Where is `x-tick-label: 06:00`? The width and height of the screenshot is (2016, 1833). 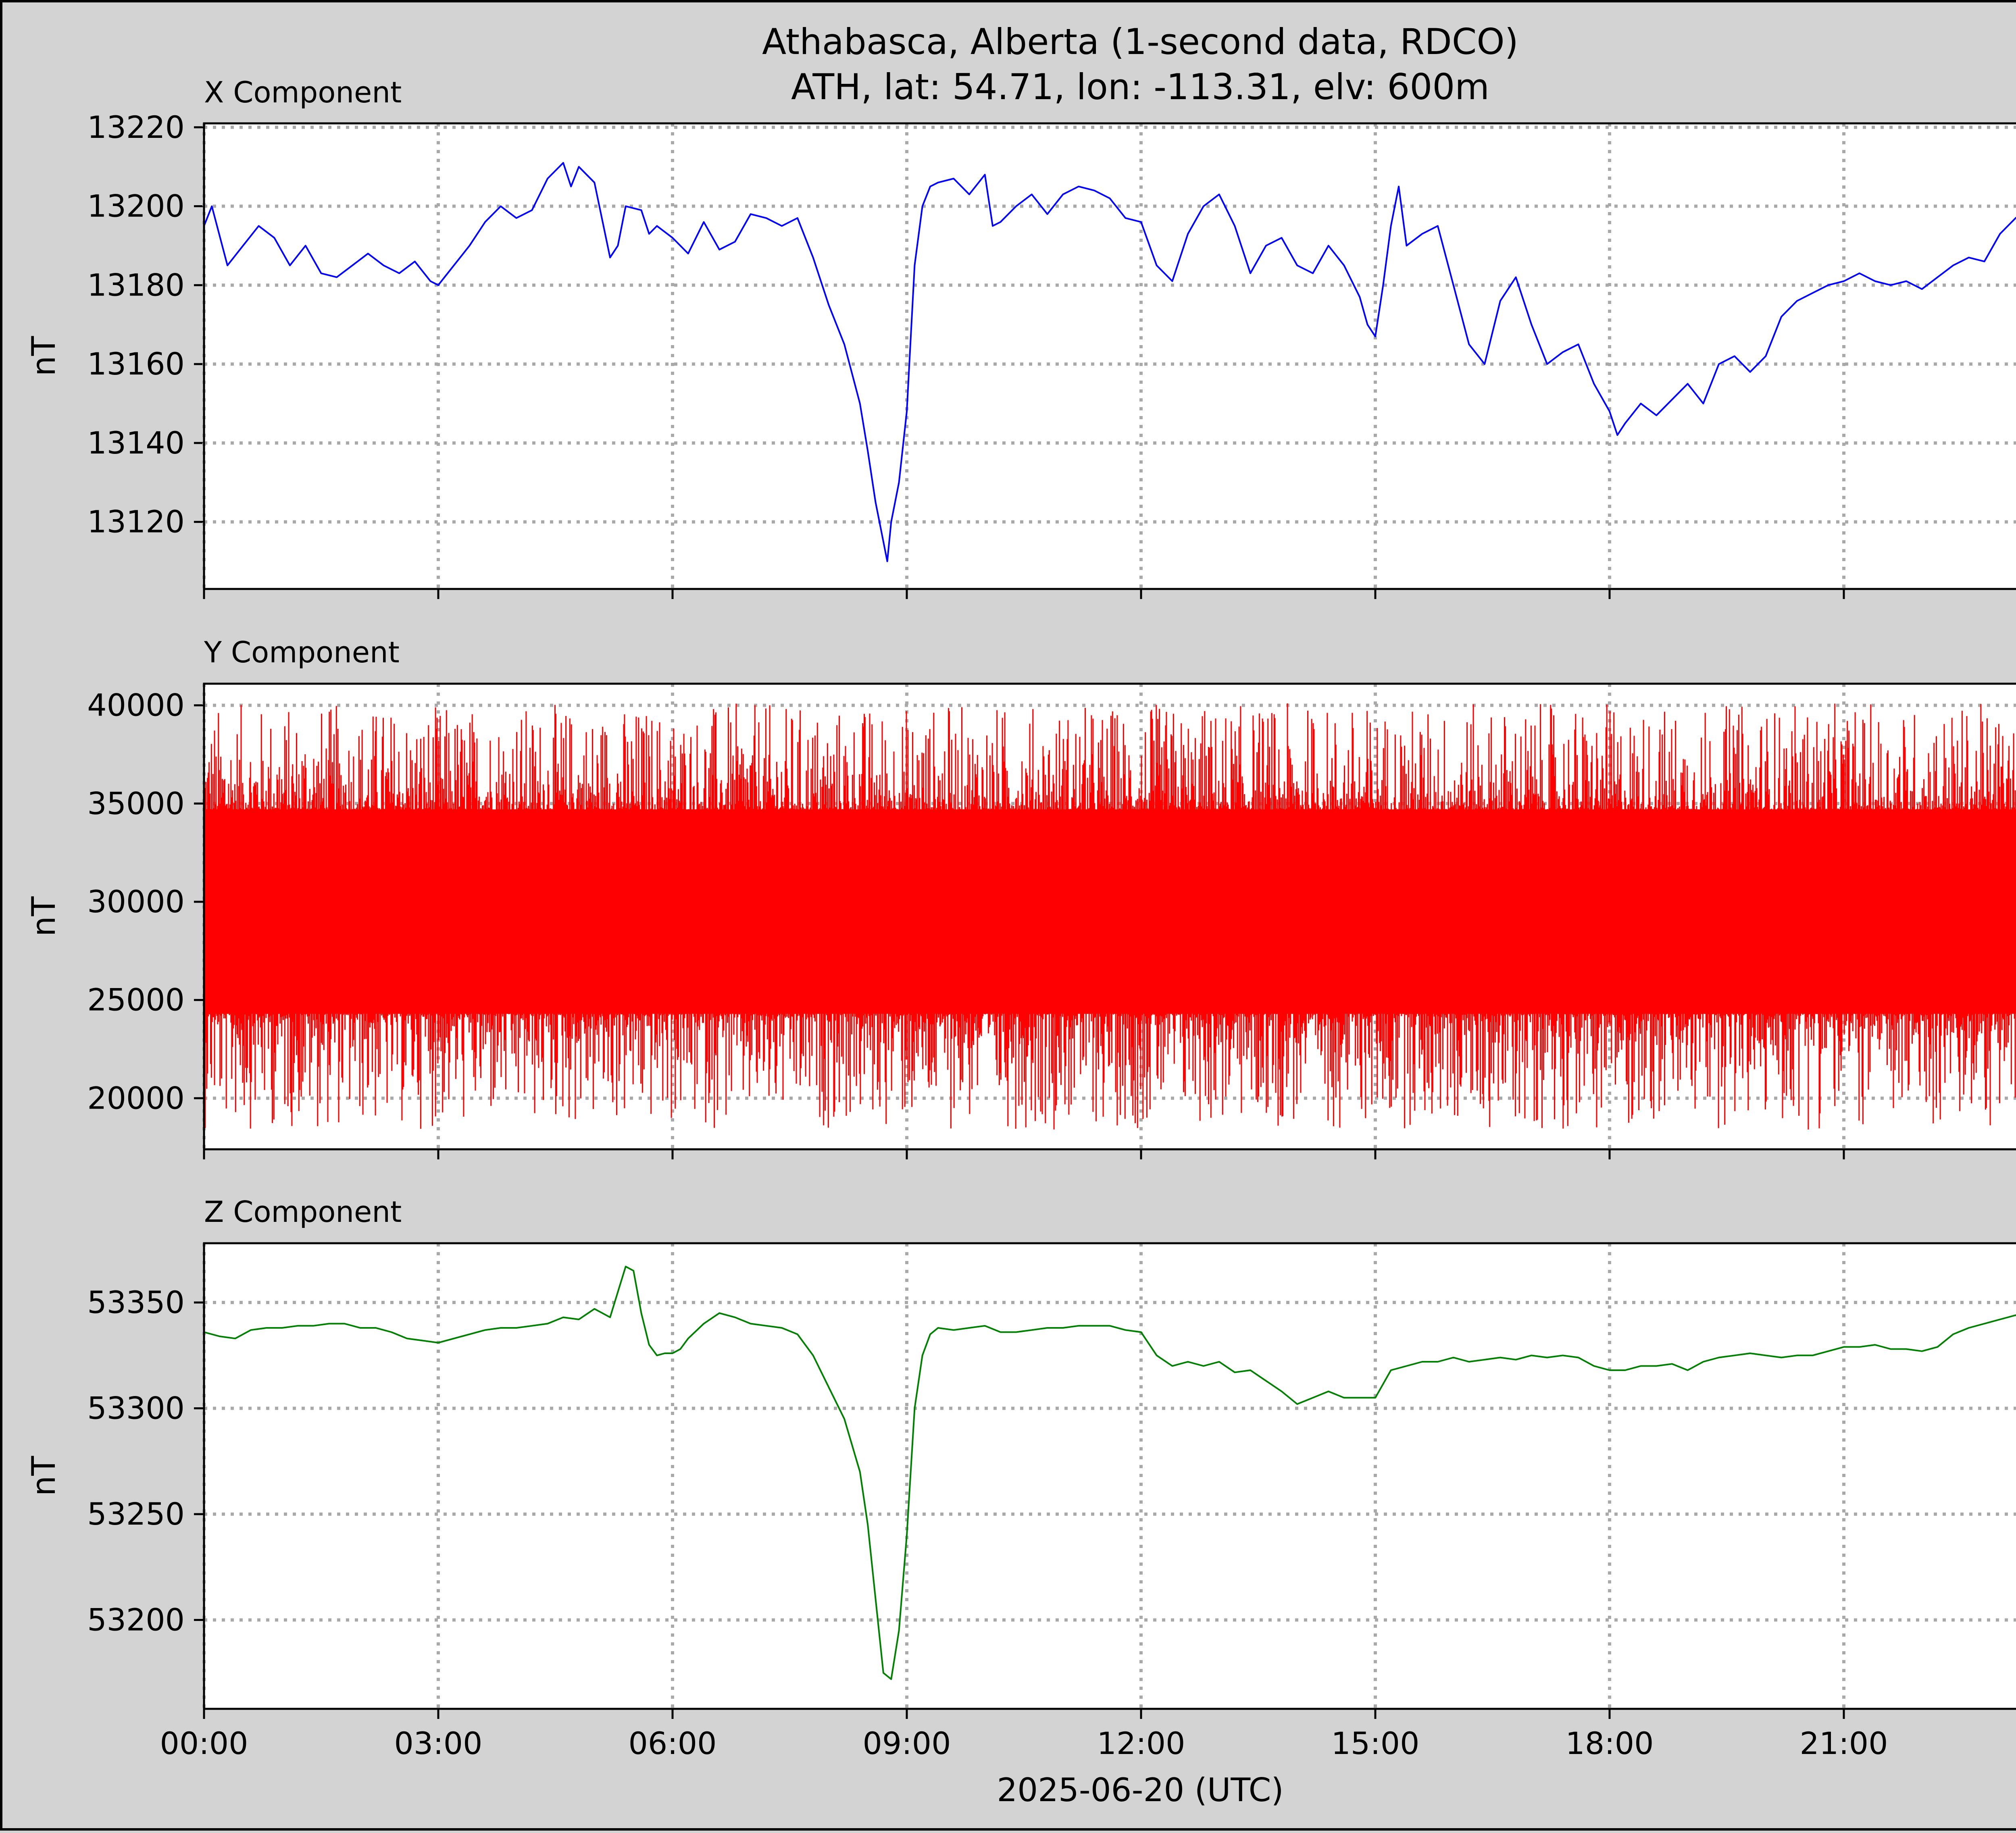
x-tick-label: 06:00 is located at coordinates (672, 1743).